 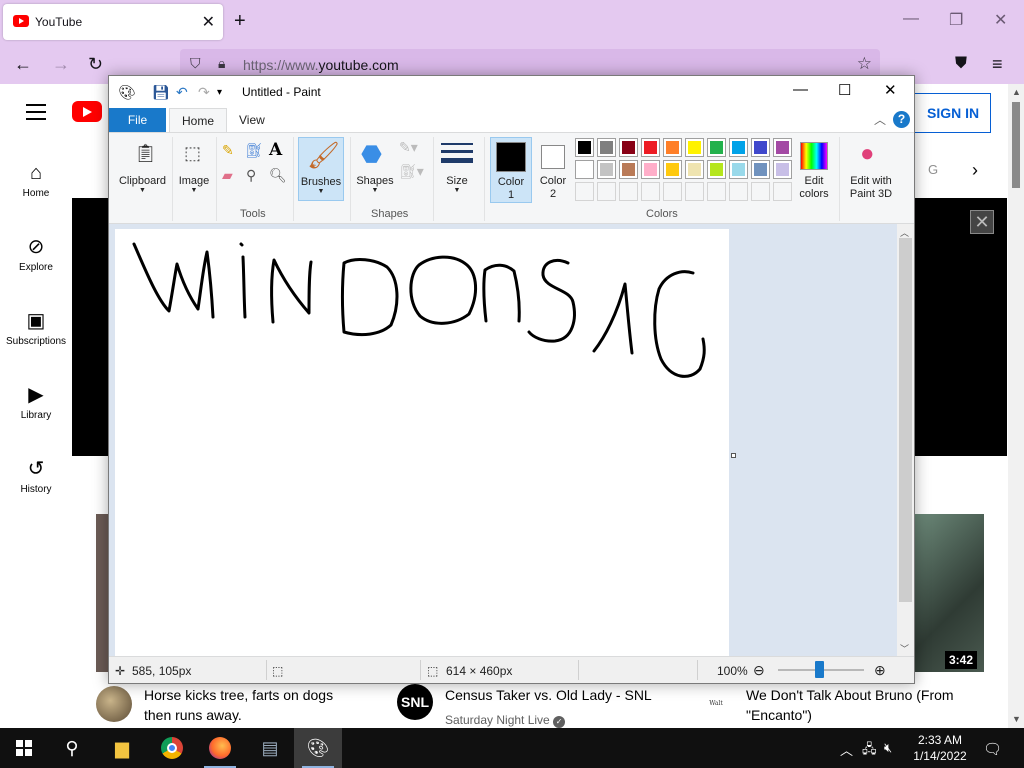 What do you see at coordinates (321, 65) in the screenshot?
I see `url-text: https://www.youtube.com` at bounding box center [321, 65].